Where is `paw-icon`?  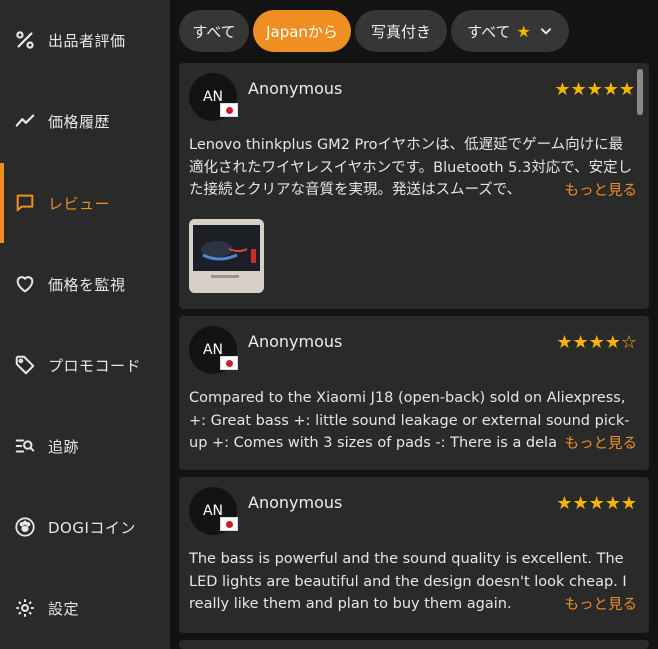 paw-icon is located at coordinates (25, 527).